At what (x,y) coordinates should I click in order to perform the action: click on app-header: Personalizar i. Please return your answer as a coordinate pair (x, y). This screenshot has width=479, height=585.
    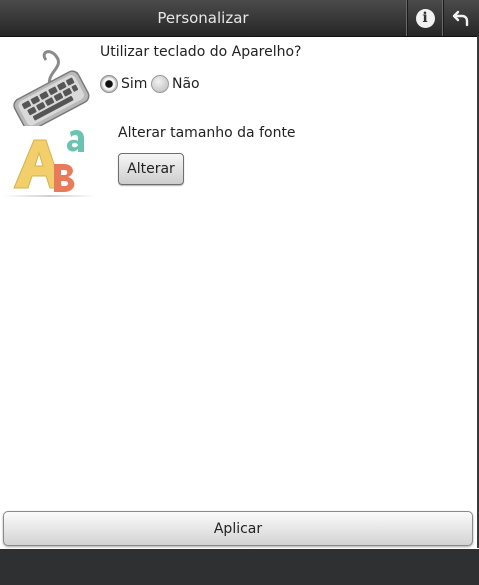
    Looking at the image, I should click on (239, 18).